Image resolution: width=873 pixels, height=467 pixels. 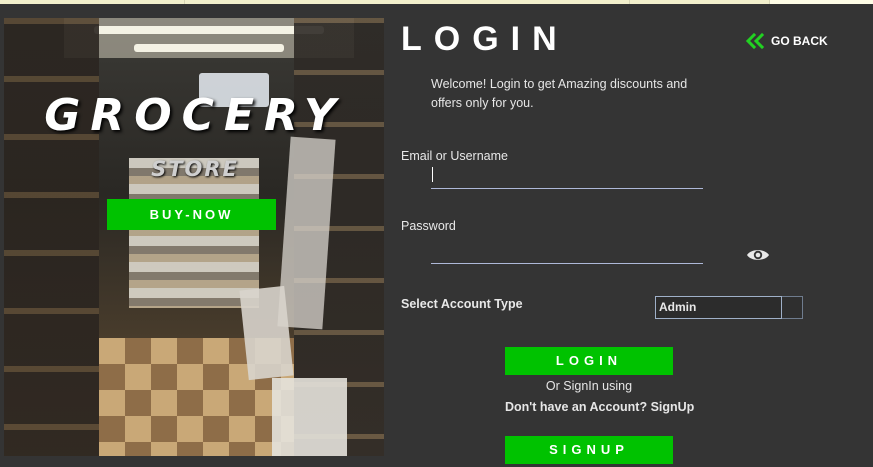 I want to click on login-button: LOGIN, so click(x=589, y=361).